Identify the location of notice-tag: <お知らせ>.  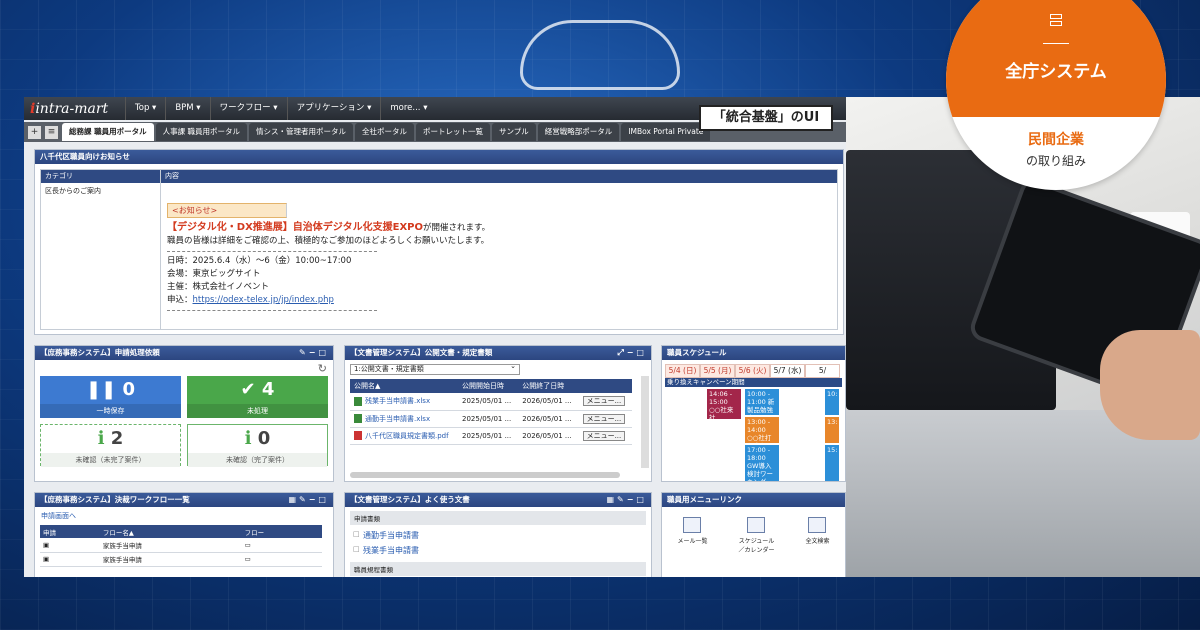
(227, 210).